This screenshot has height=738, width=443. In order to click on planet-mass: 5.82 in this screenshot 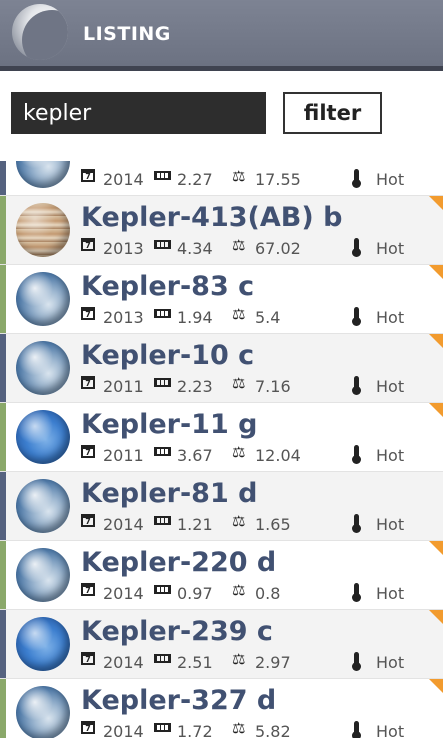, I will do `click(273, 730)`.